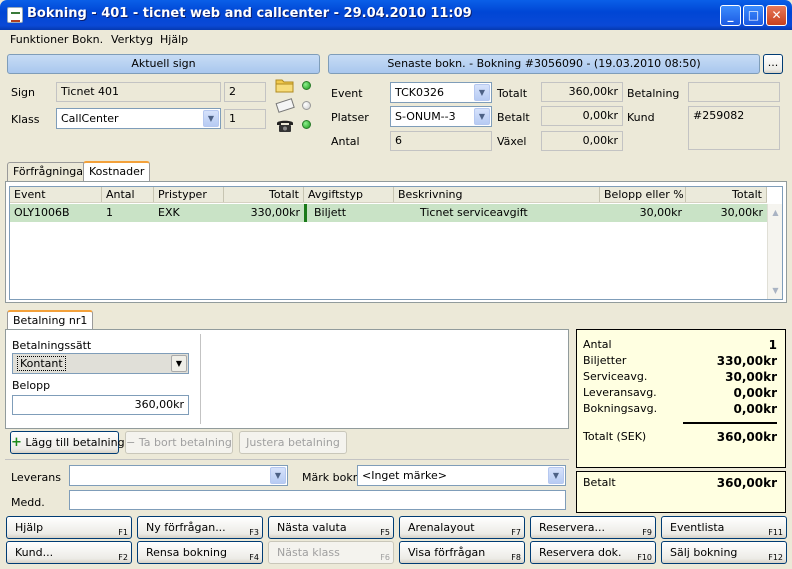  I want to click on menu-funktioner: Funktioner, so click(39, 39).